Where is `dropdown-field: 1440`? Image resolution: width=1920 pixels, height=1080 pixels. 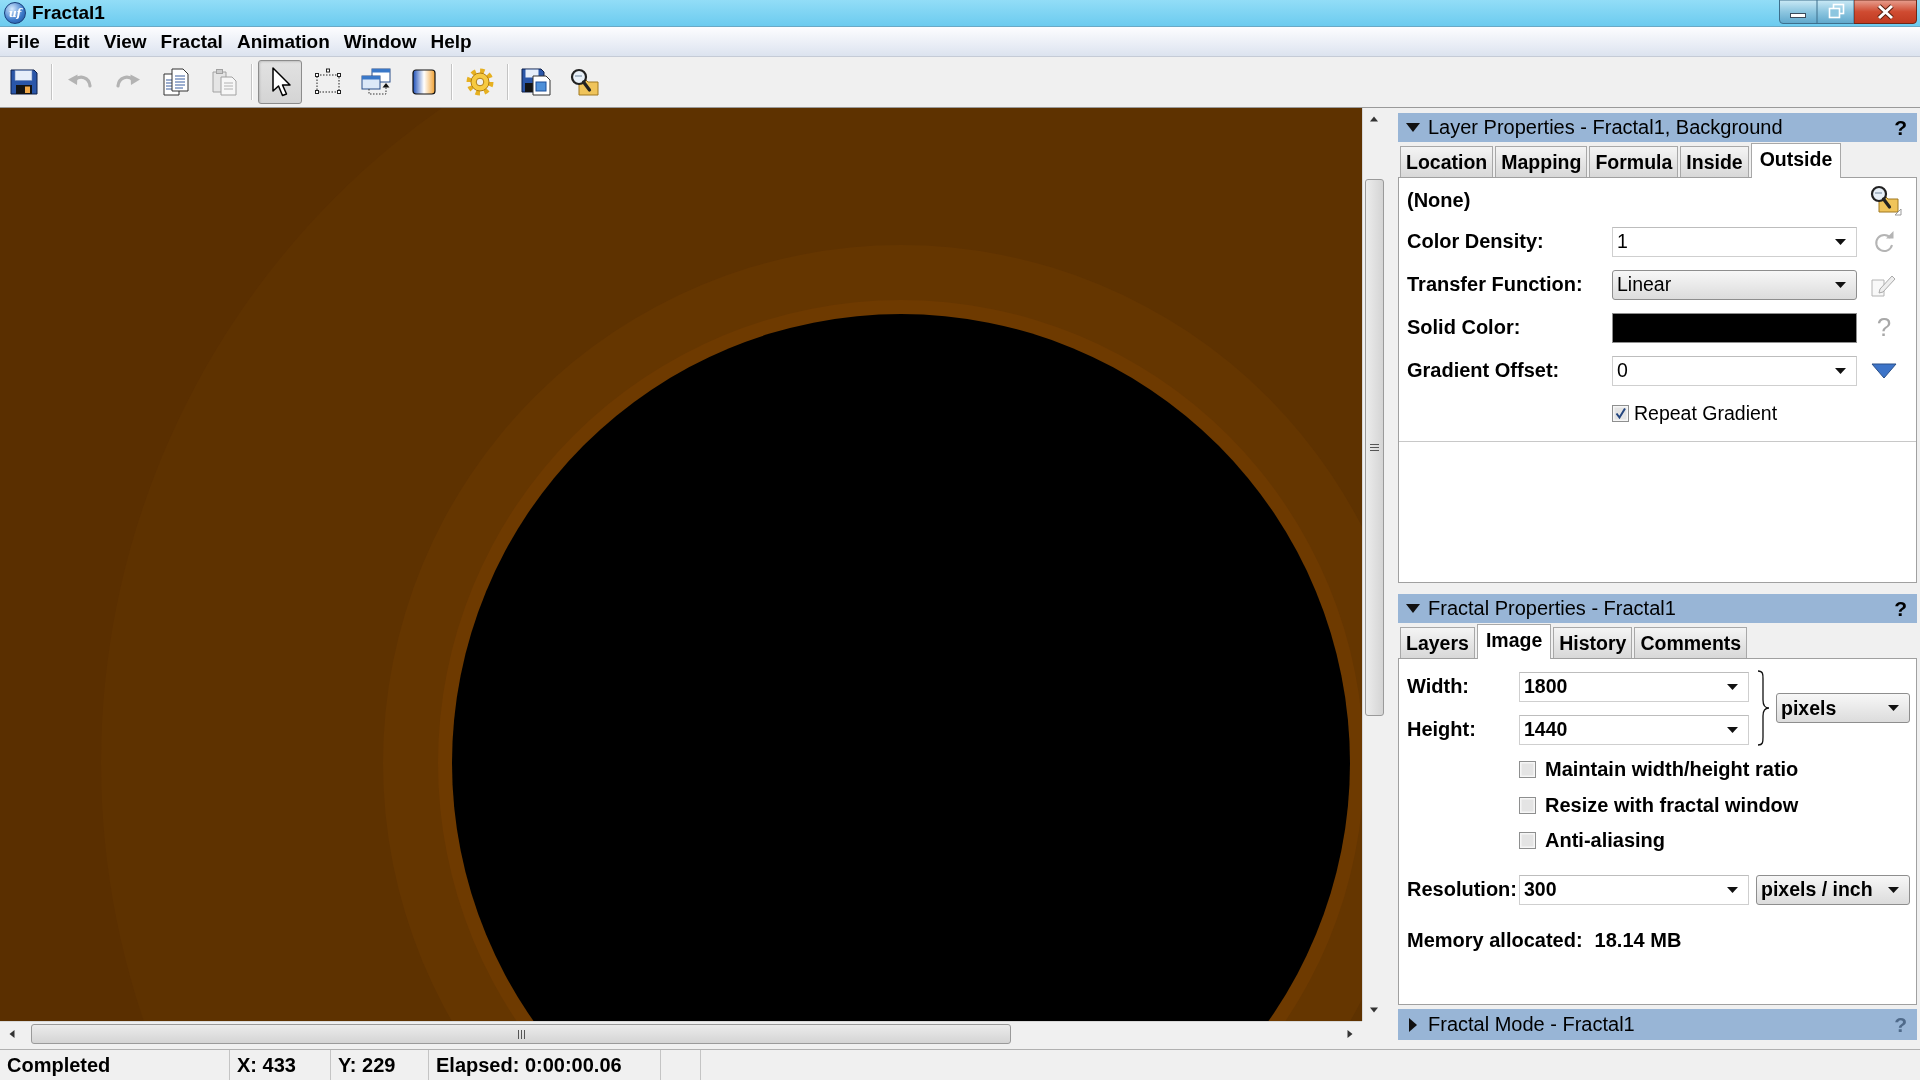
dropdown-field: 1440 is located at coordinates (1634, 729).